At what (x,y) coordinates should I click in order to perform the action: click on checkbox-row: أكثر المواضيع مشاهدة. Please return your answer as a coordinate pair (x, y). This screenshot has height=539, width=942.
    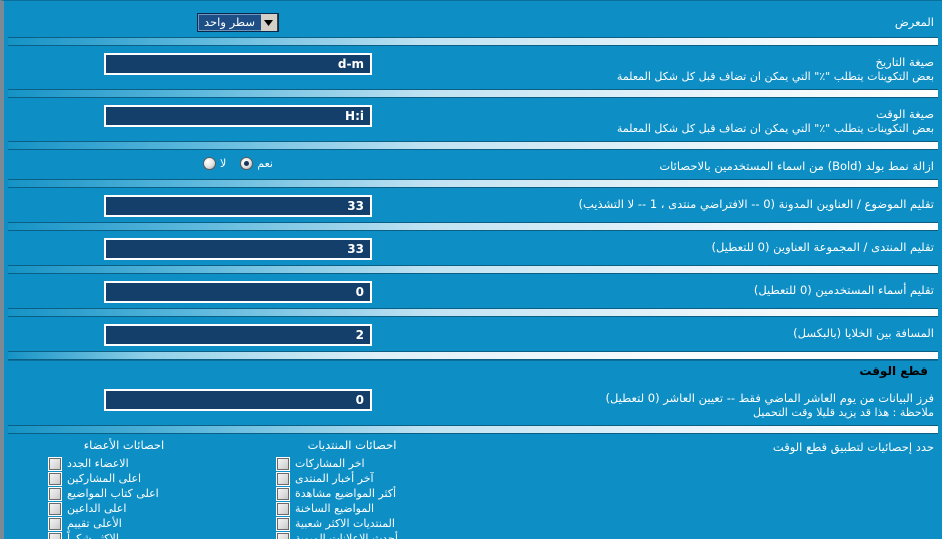
    Looking at the image, I should click on (336, 493).